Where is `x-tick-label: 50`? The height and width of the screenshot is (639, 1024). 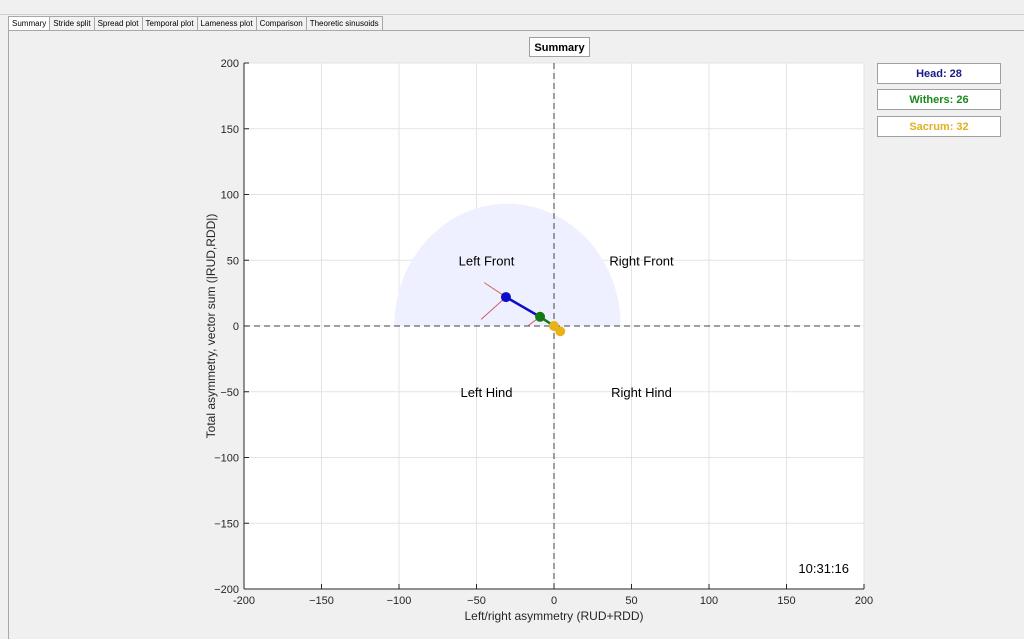 x-tick-label: 50 is located at coordinates (631, 601).